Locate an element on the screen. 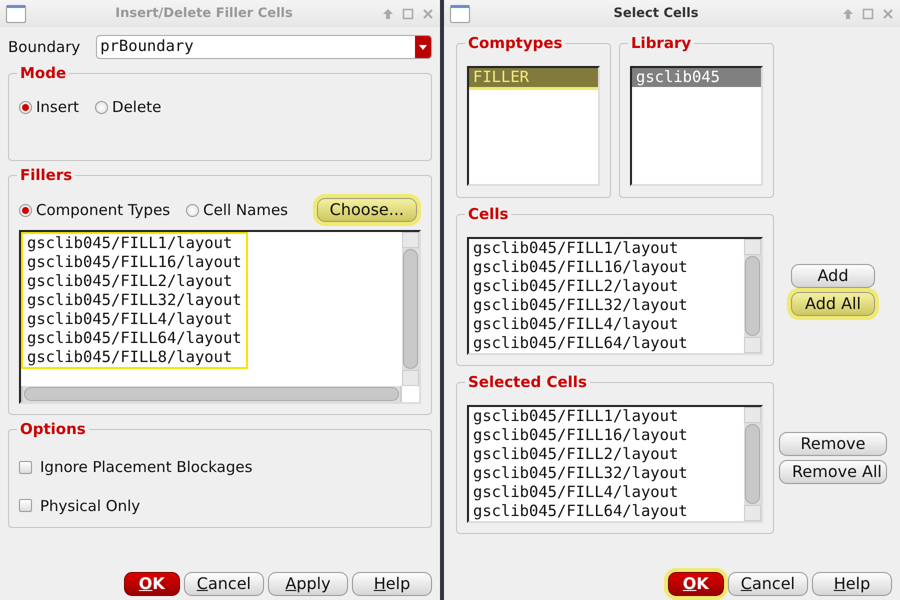 The width and height of the screenshot is (900, 600). dialog-button: OK is located at coordinates (152, 584).